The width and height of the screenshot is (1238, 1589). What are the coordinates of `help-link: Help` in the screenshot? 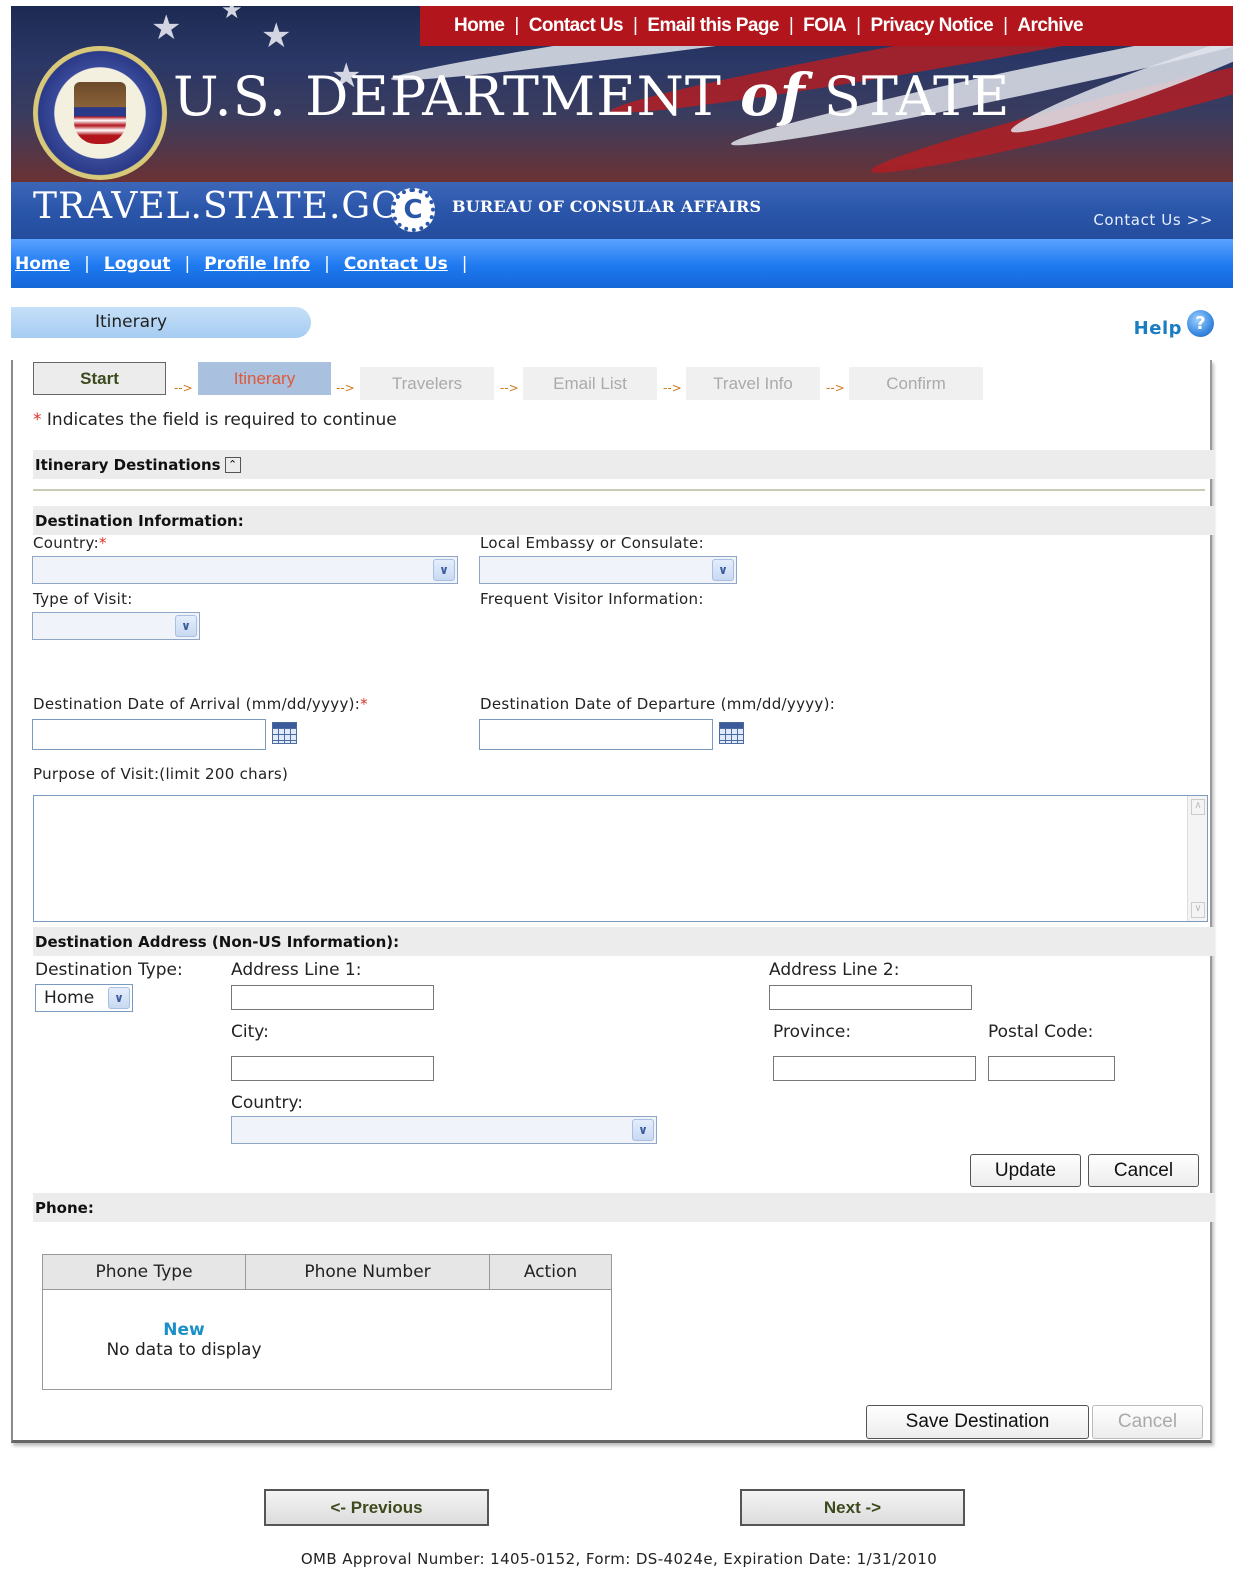 It's located at (1158, 328).